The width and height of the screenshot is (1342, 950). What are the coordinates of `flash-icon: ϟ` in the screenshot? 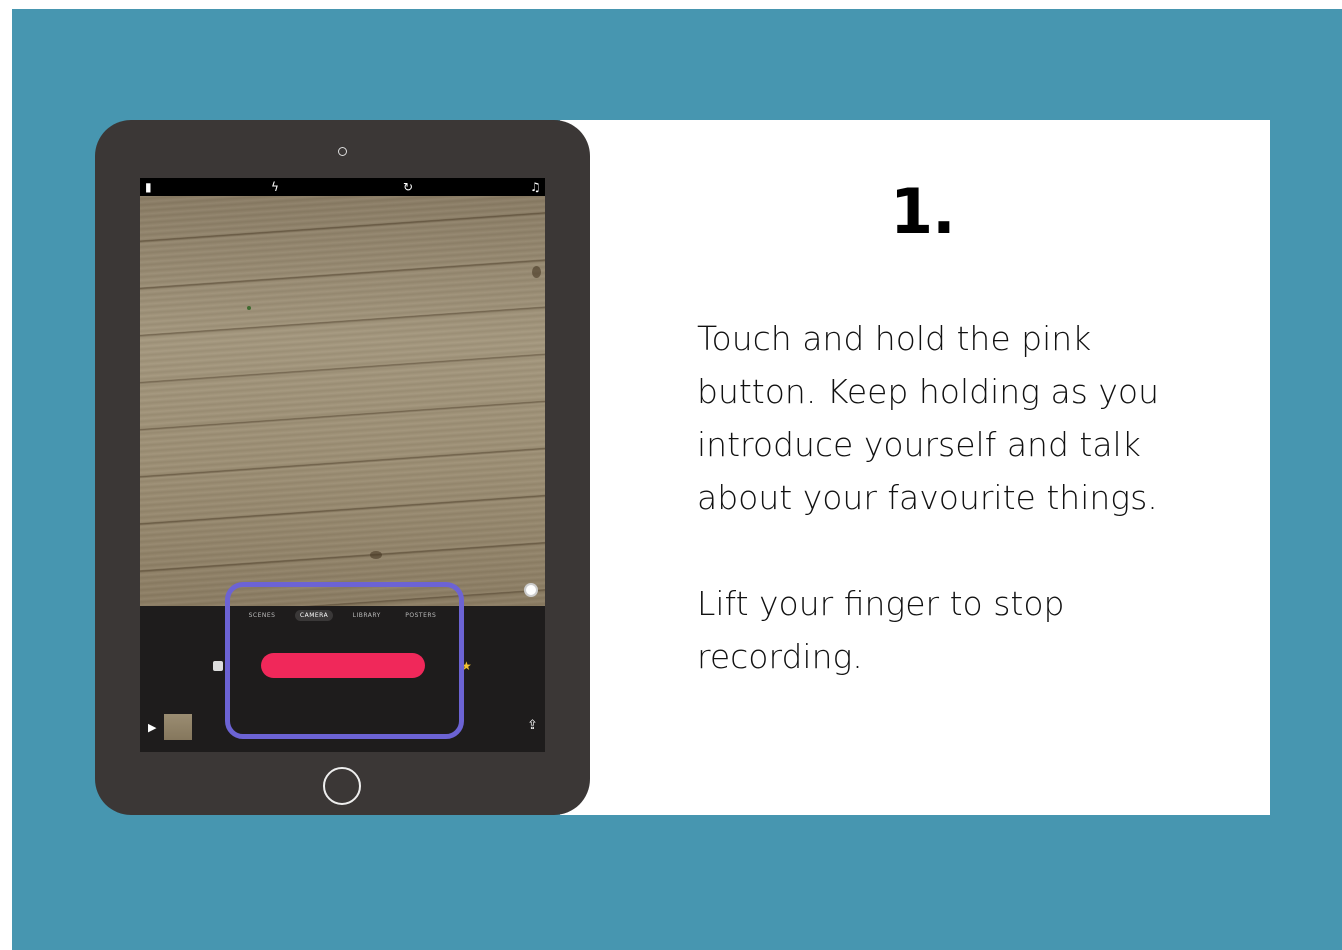 It's located at (275, 187).